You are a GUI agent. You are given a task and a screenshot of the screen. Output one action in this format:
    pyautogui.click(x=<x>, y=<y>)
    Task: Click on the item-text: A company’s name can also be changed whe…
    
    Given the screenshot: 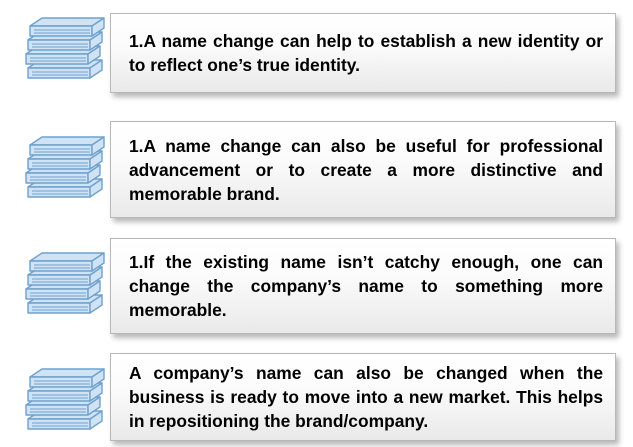 What is the action you would take?
    pyautogui.click(x=366, y=397)
    